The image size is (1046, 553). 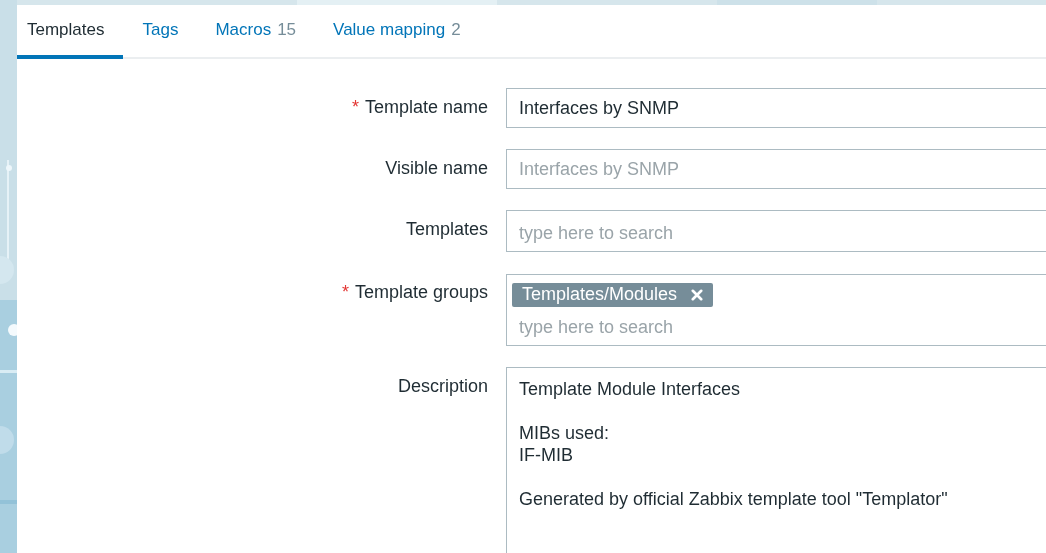 What do you see at coordinates (446, 229) in the screenshot?
I see `field-label: Templates` at bounding box center [446, 229].